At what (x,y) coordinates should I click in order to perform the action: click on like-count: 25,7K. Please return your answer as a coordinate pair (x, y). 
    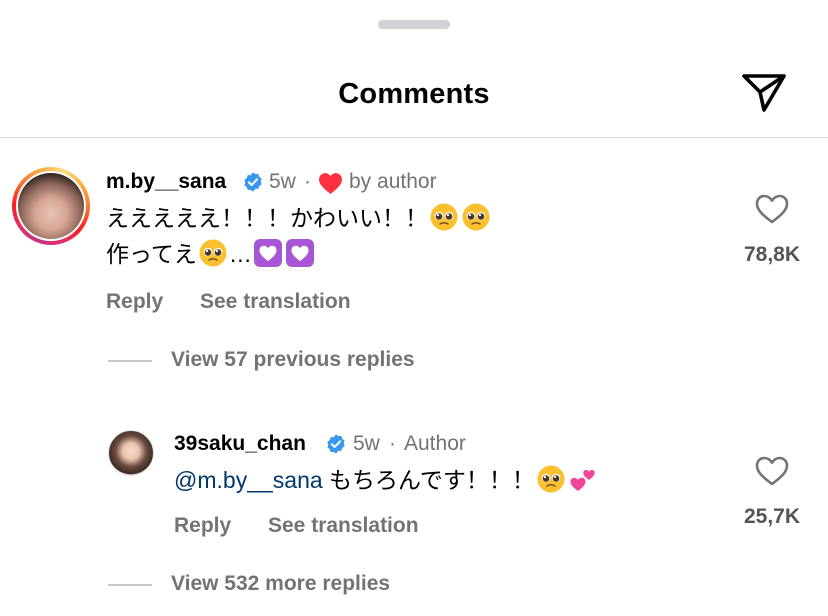
    Looking at the image, I should click on (772, 516).